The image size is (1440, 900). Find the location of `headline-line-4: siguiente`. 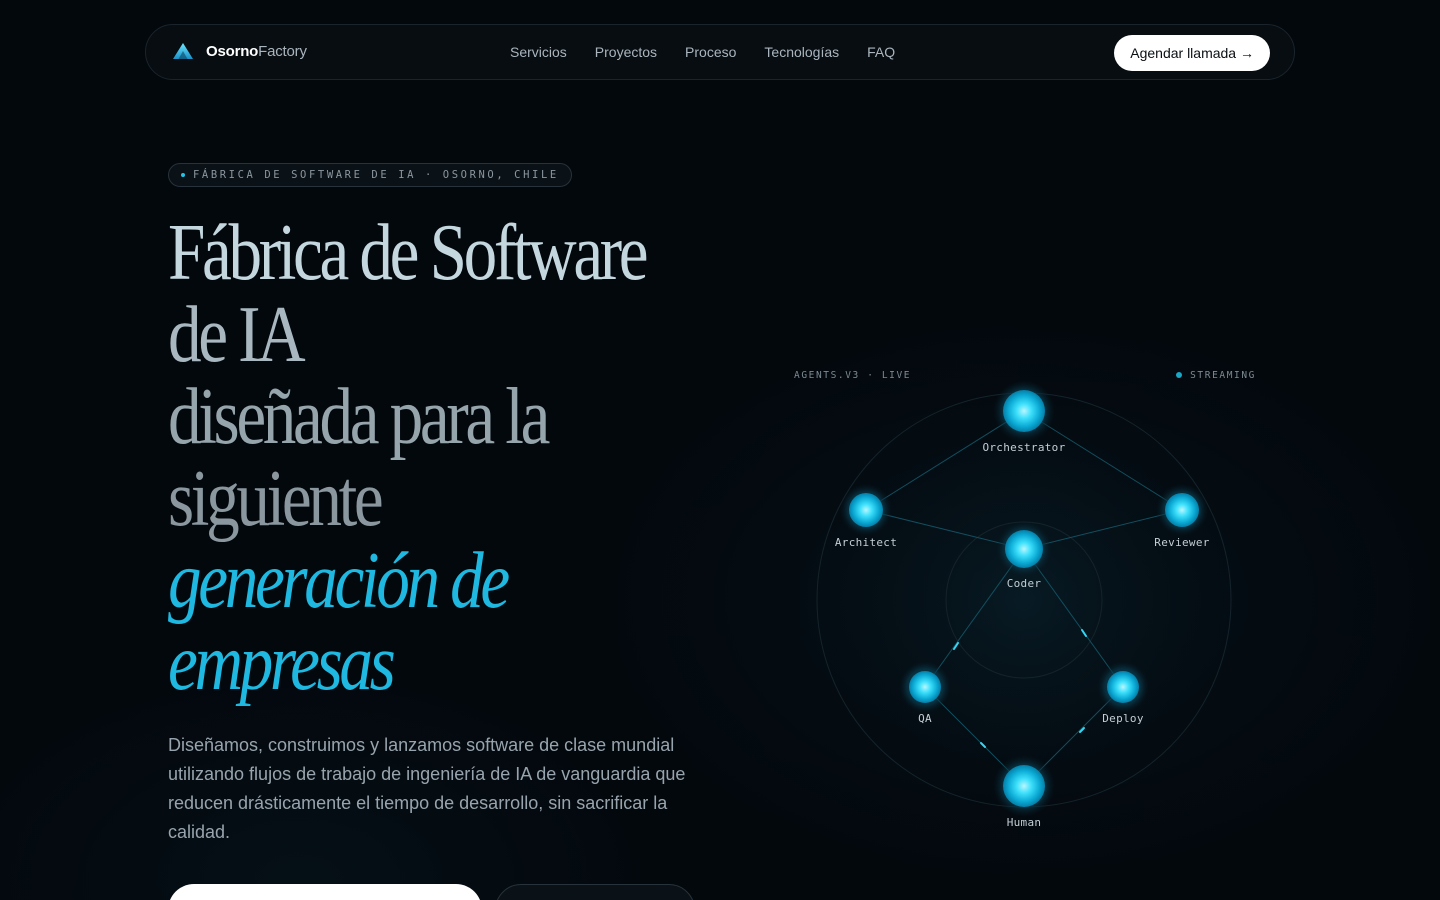

headline-line-4: siguiente is located at coordinates (276, 499).